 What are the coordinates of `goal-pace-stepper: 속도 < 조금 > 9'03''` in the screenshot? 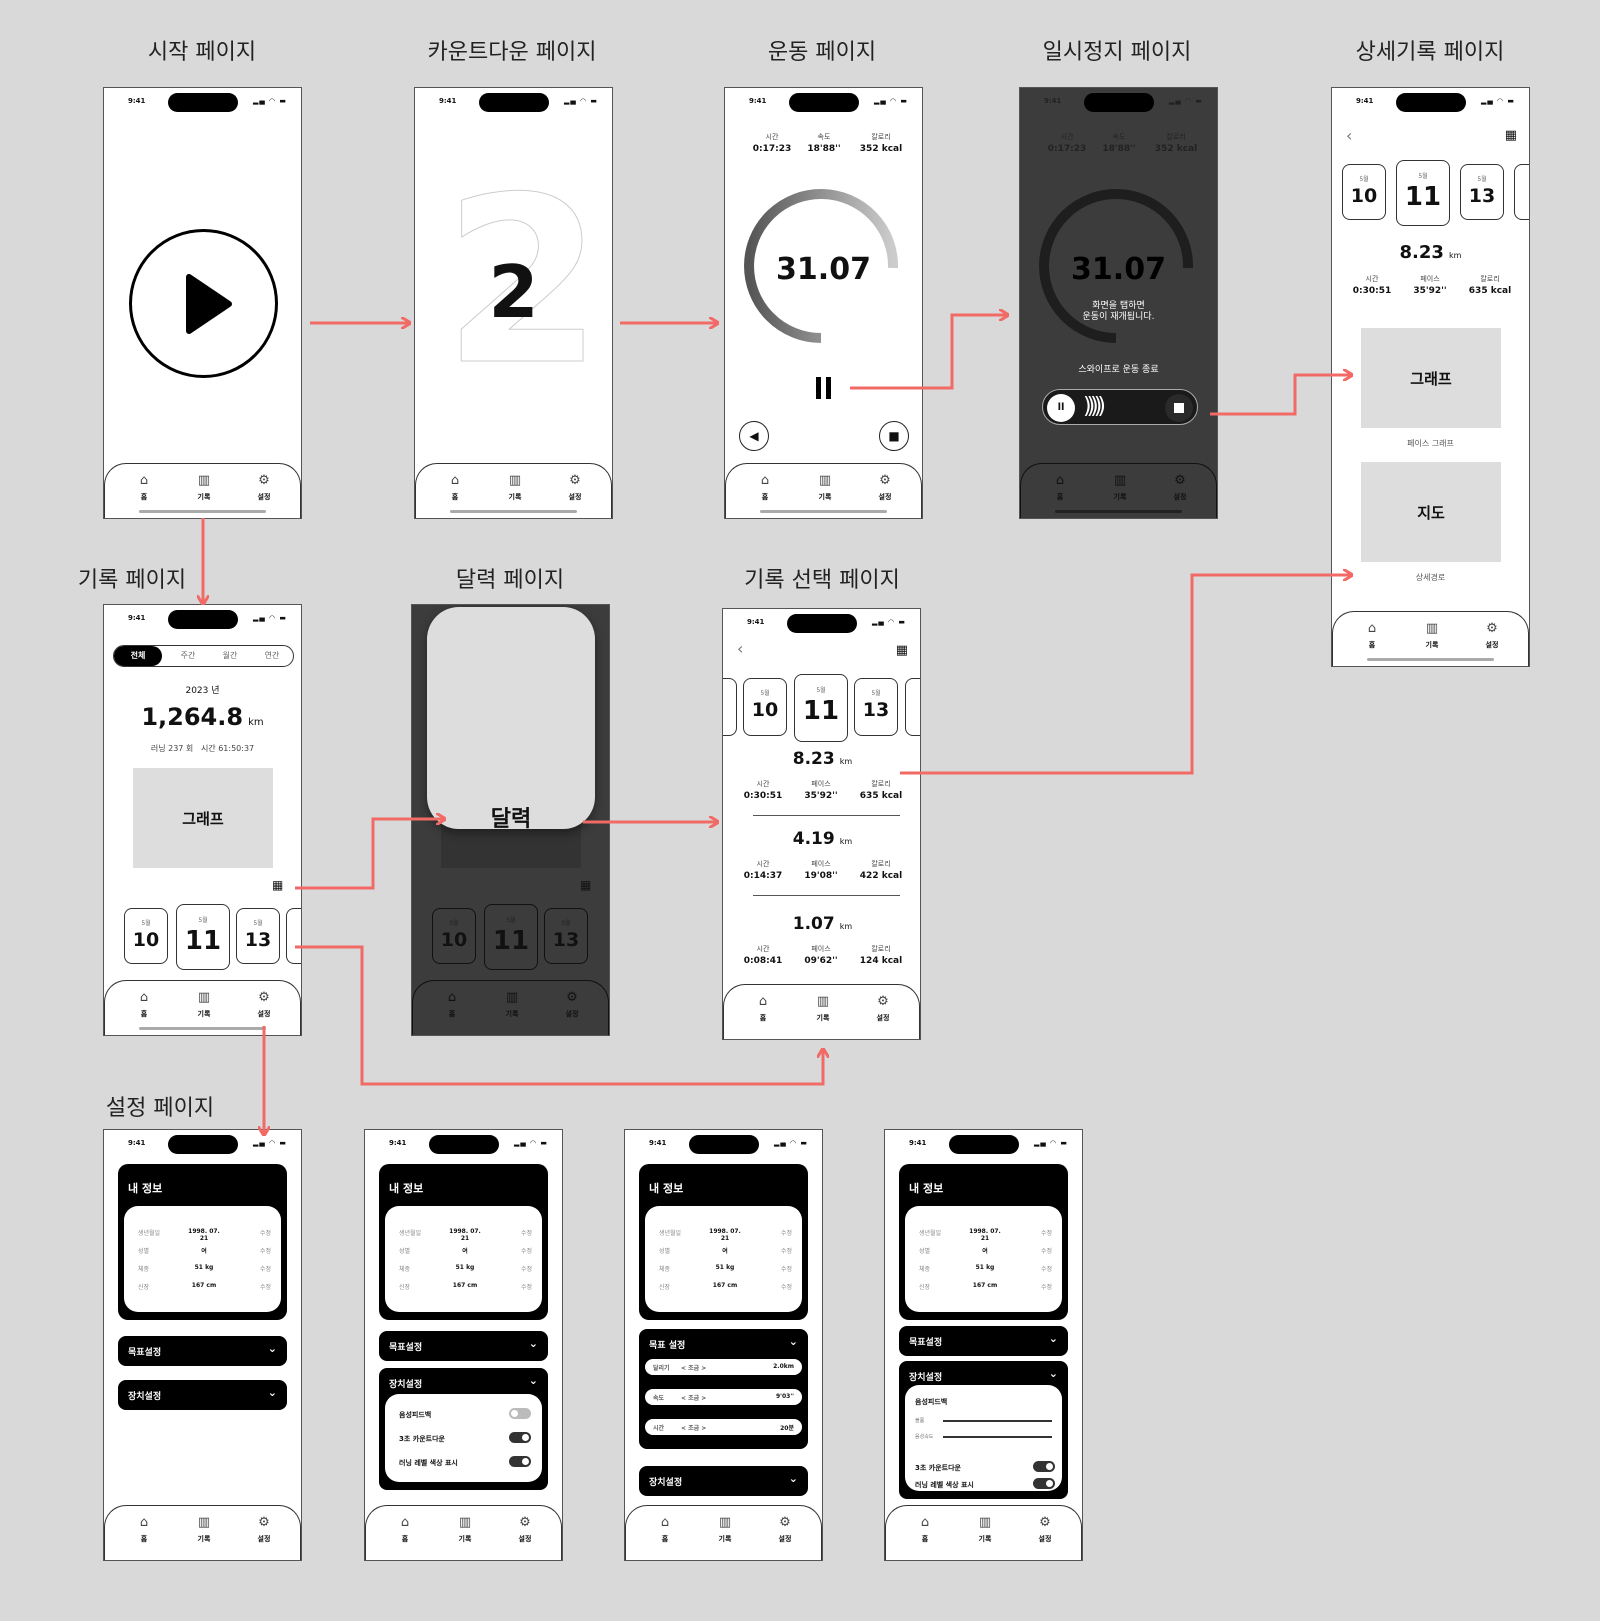 It's located at (723, 1397).